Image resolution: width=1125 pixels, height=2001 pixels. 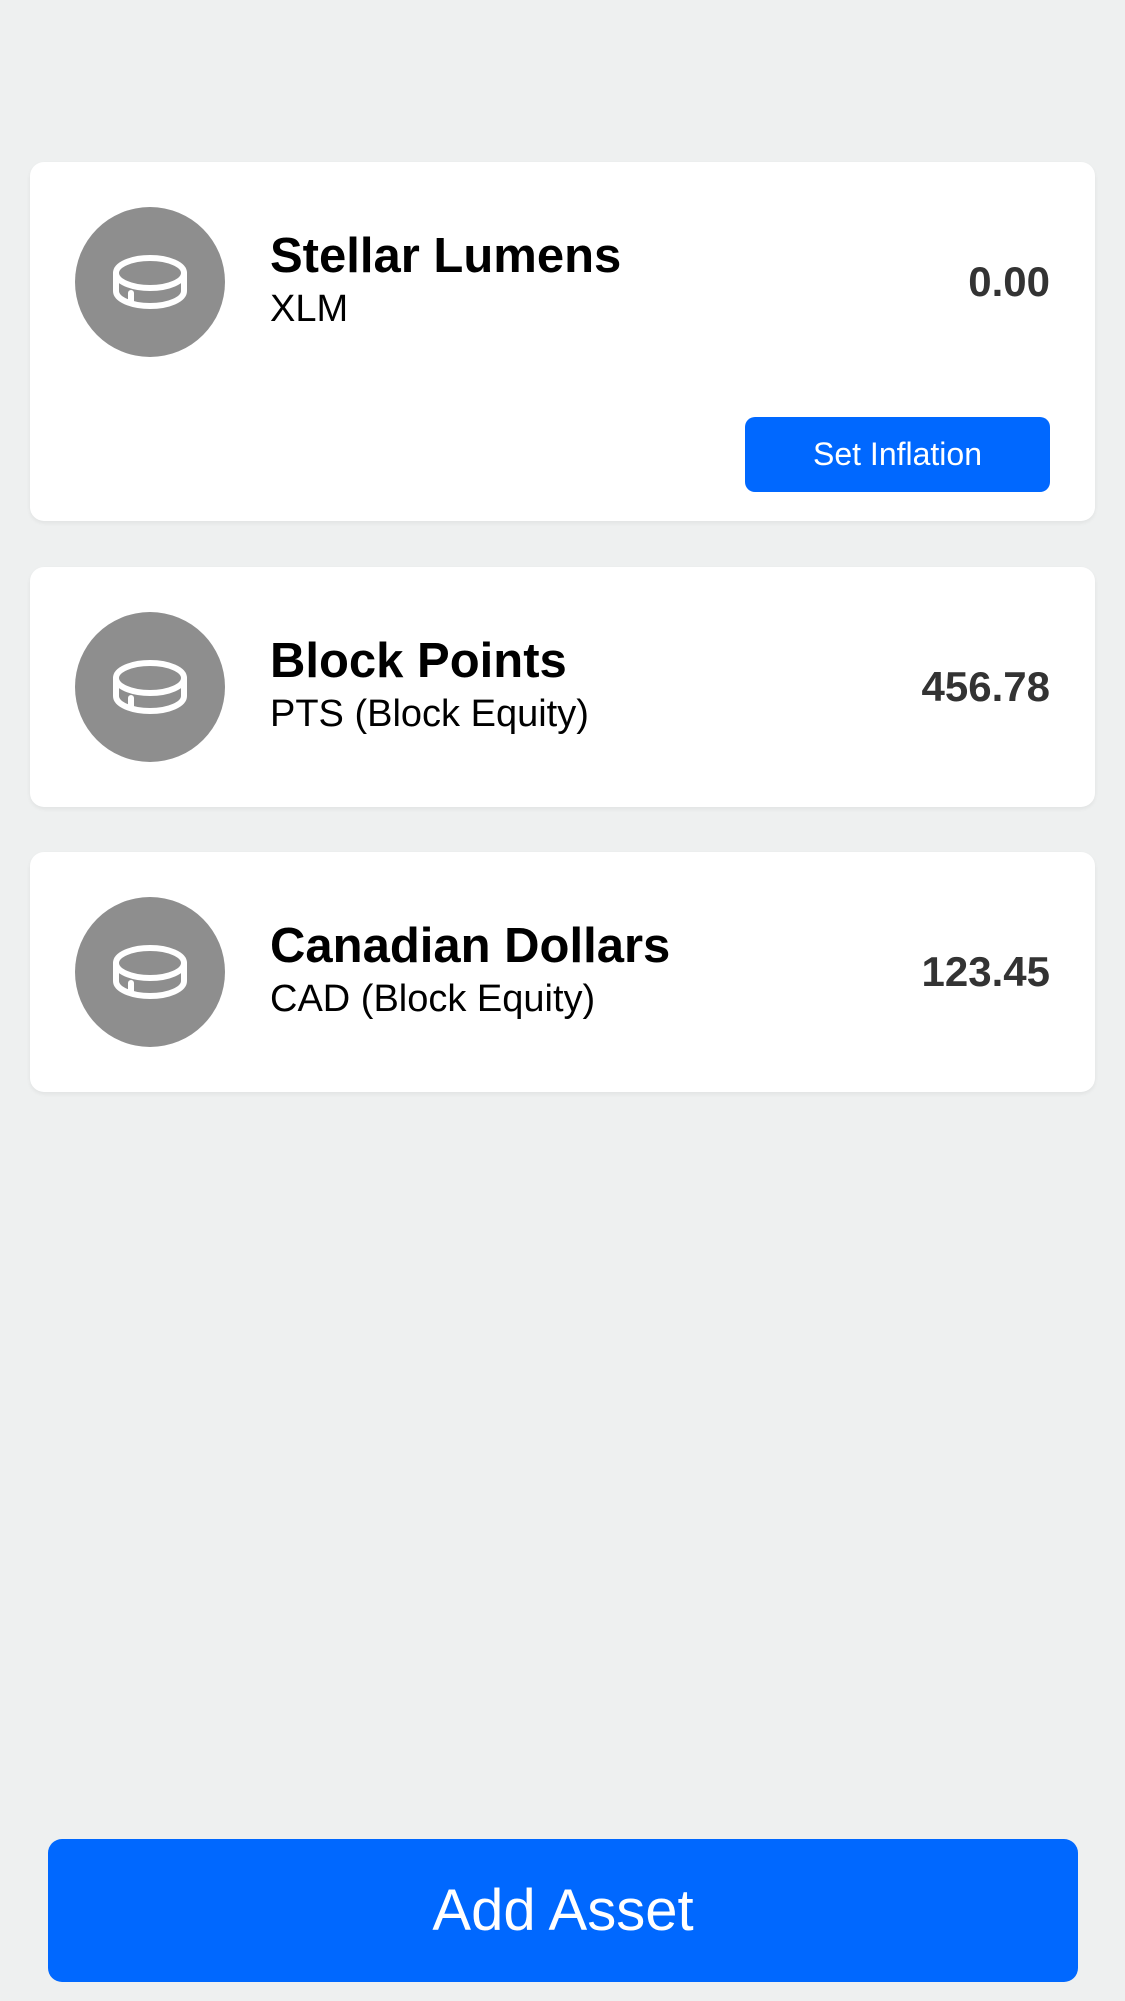 I want to click on set-inflation-button: Set Inflation, so click(x=897, y=454).